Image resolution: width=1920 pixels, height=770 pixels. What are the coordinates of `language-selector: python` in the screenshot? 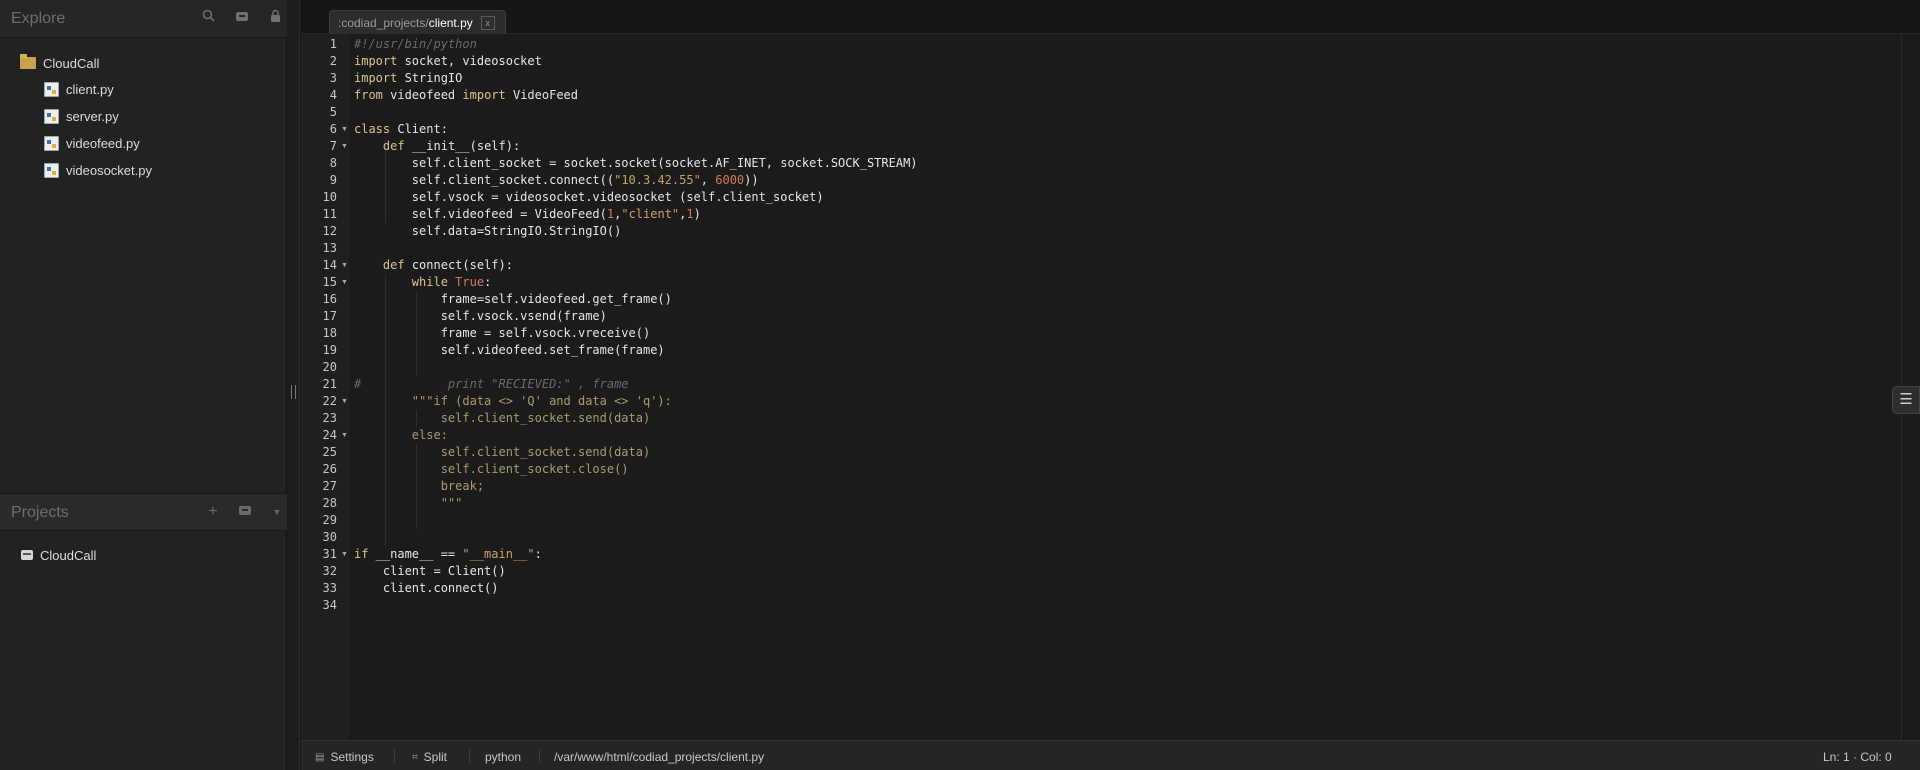 It's located at (503, 757).